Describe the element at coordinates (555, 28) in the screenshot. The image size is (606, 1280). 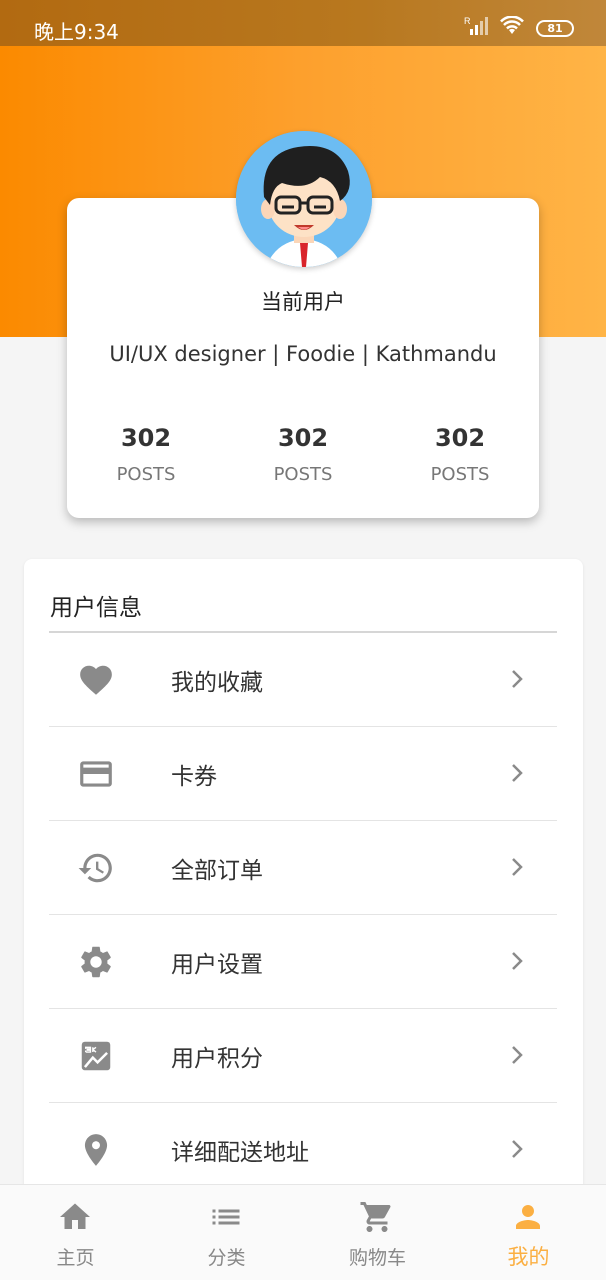
I see `battery-icon: 81` at that location.